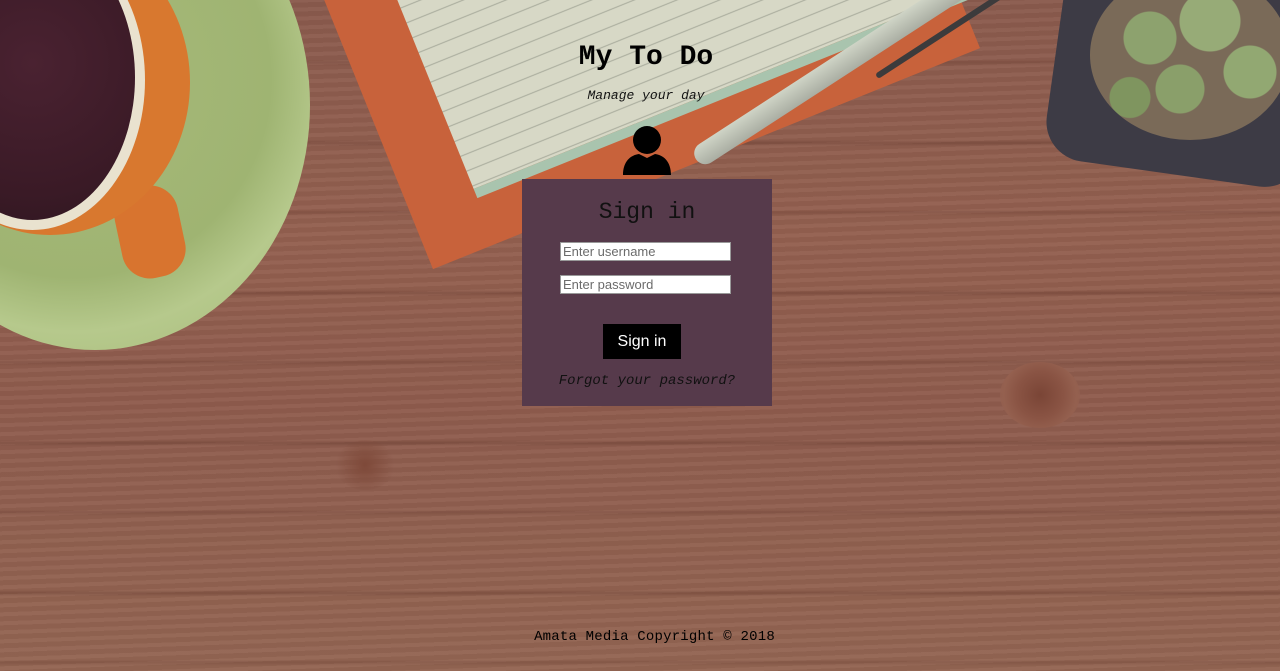 Image resolution: width=1280 pixels, height=671 pixels. I want to click on password-input, so click(645, 284).